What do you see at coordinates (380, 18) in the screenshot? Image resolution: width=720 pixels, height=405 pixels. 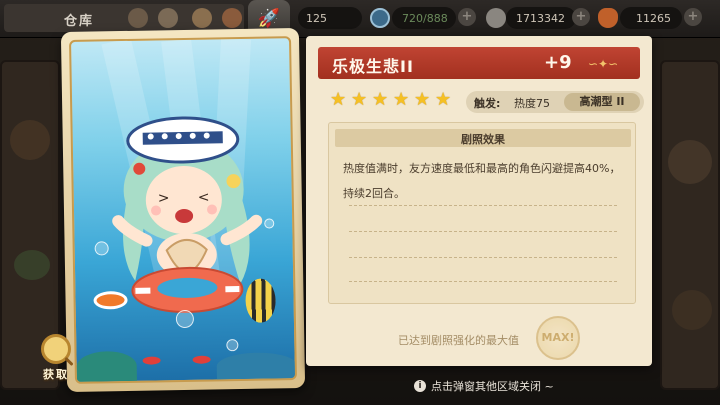 I see `stamina-icon` at bounding box center [380, 18].